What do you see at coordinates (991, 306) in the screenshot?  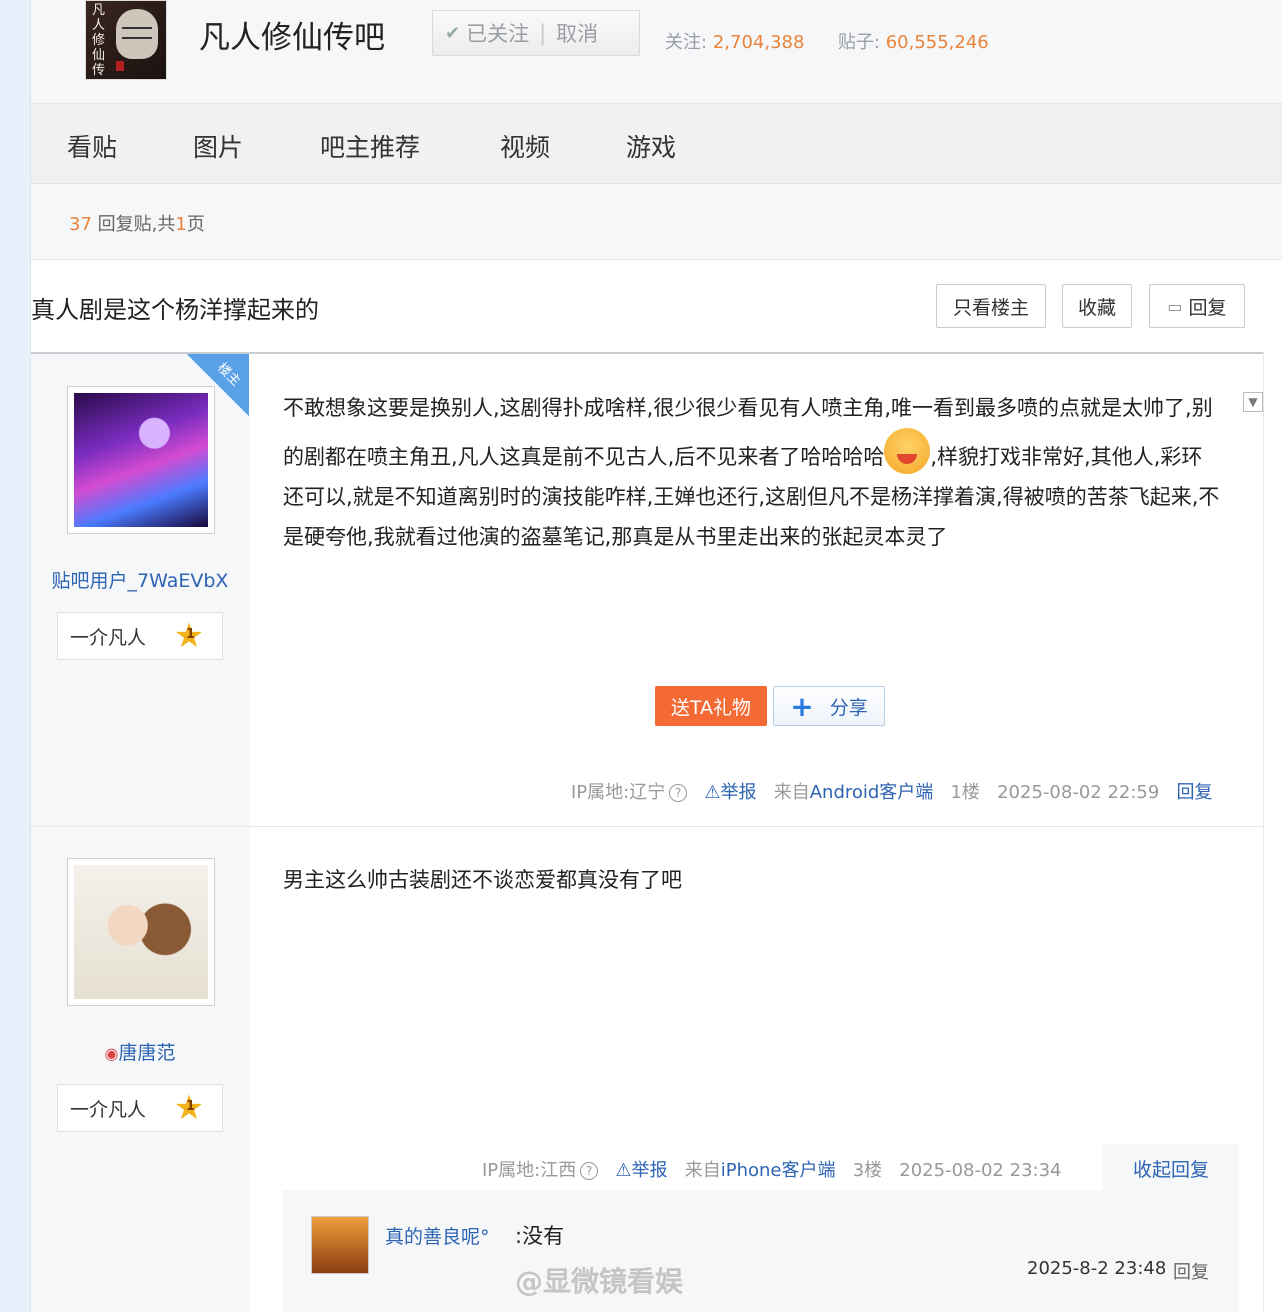 I see `only-op-button: 只看楼主` at bounding box center [991, 306].